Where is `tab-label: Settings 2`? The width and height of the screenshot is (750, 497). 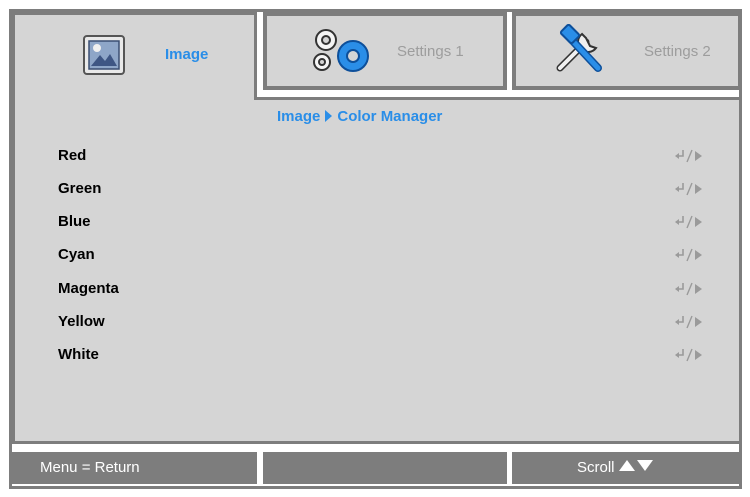
tab-label: Settings 2 is located at coordinates (677, 51).